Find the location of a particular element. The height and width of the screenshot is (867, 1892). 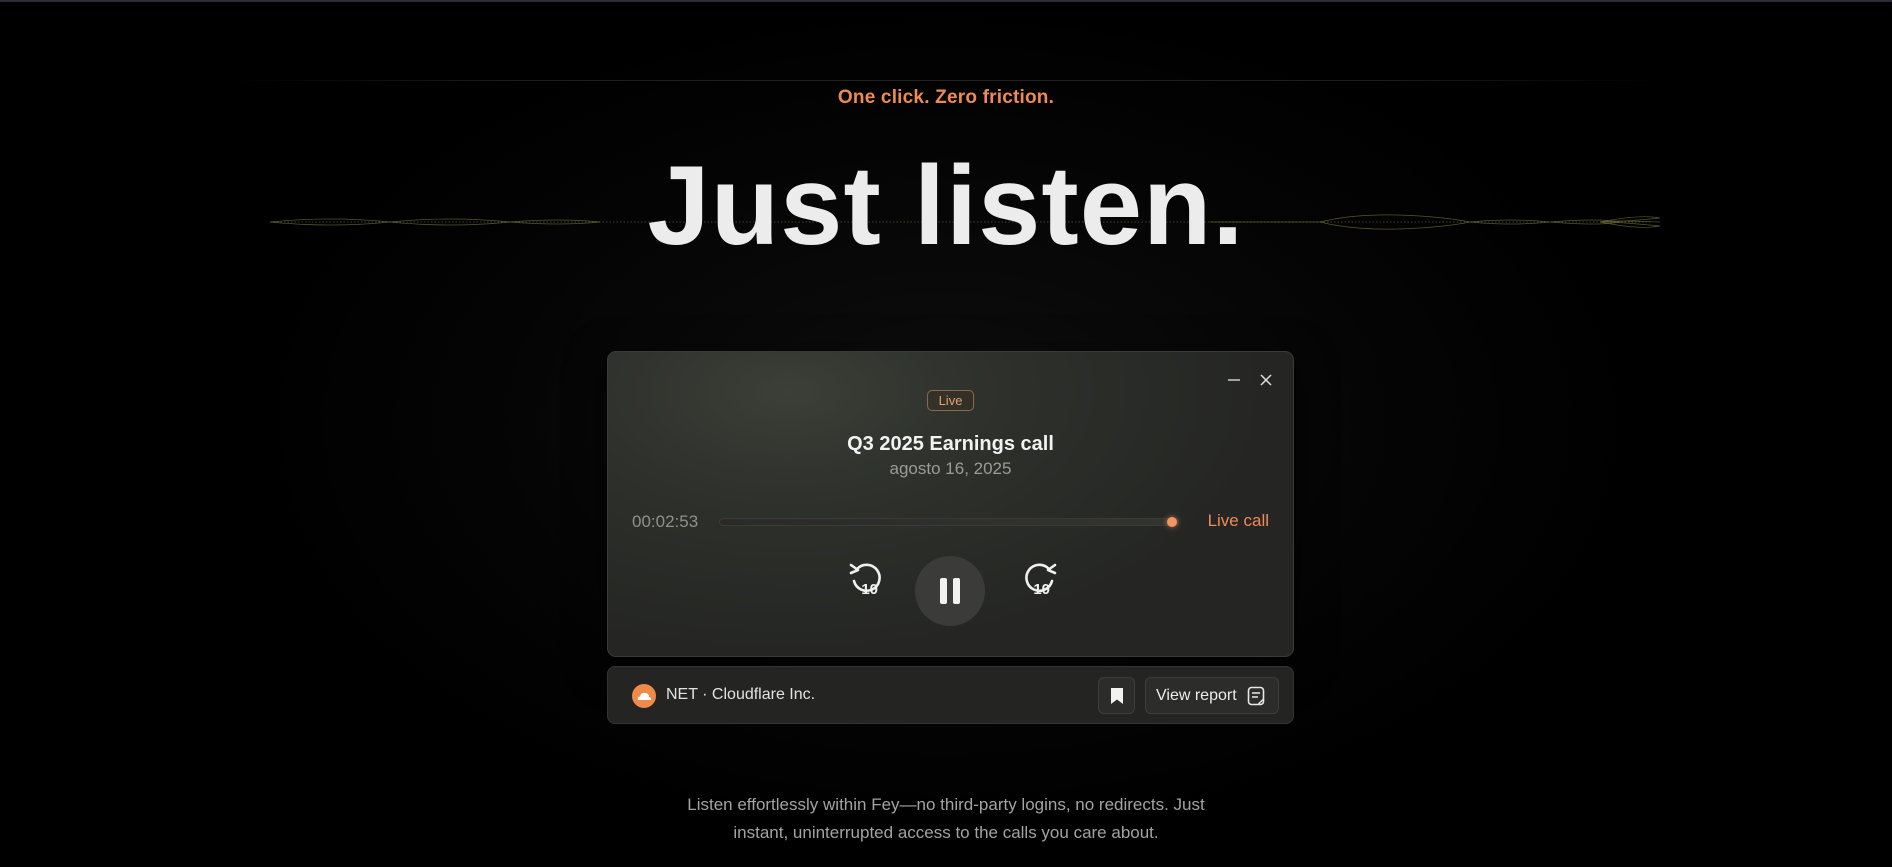

pause-button is located at coordinates (950, 591).